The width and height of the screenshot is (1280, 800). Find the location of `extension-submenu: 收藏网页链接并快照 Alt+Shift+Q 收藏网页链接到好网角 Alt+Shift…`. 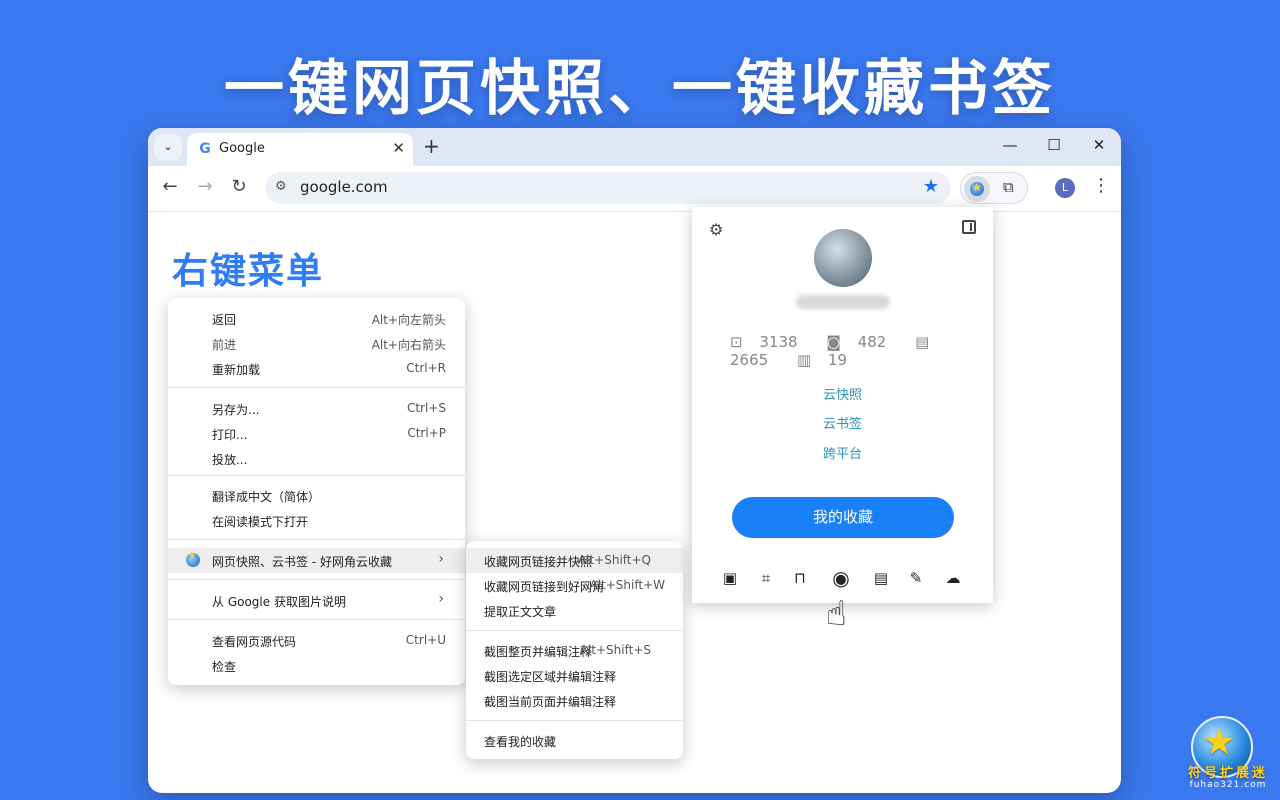

extension-submenu: 收藏网页链接并快照 Alt+Shift+Q 收藏网页链接到好网角 Alt+Shift… is located at coordinates (574, 650).